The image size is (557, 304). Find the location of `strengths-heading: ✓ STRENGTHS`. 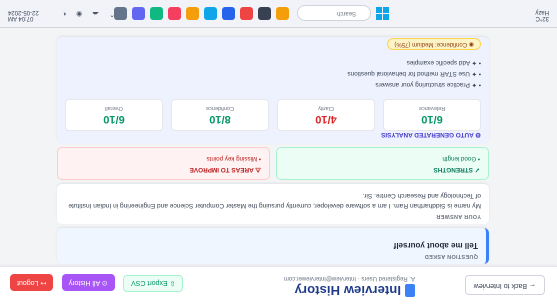

strengths-heading: ✓ STRENGTHS is located at coordinates (456, 169).